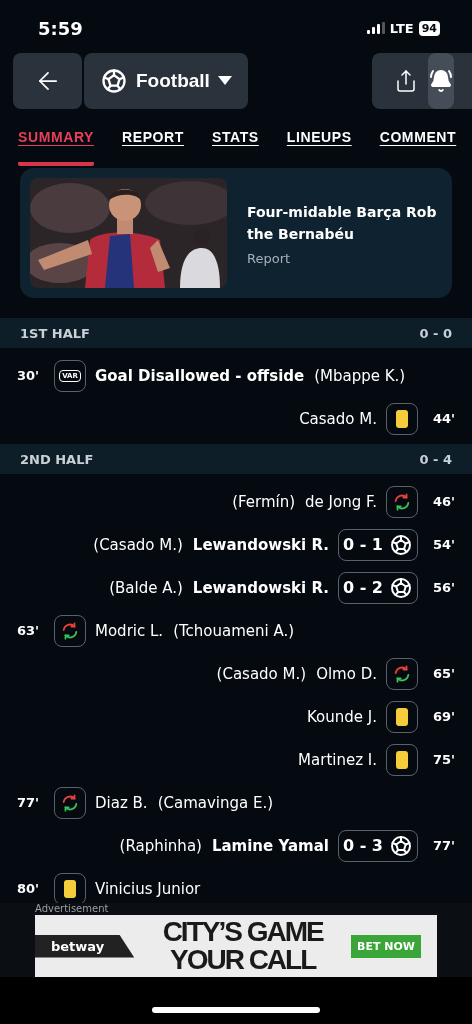 This screenshot has height=1024, width=472. What do you see at coordinates (443, 544) in the screenshot?
I see `event-minute: 54'` at bounding box center [443, 544].